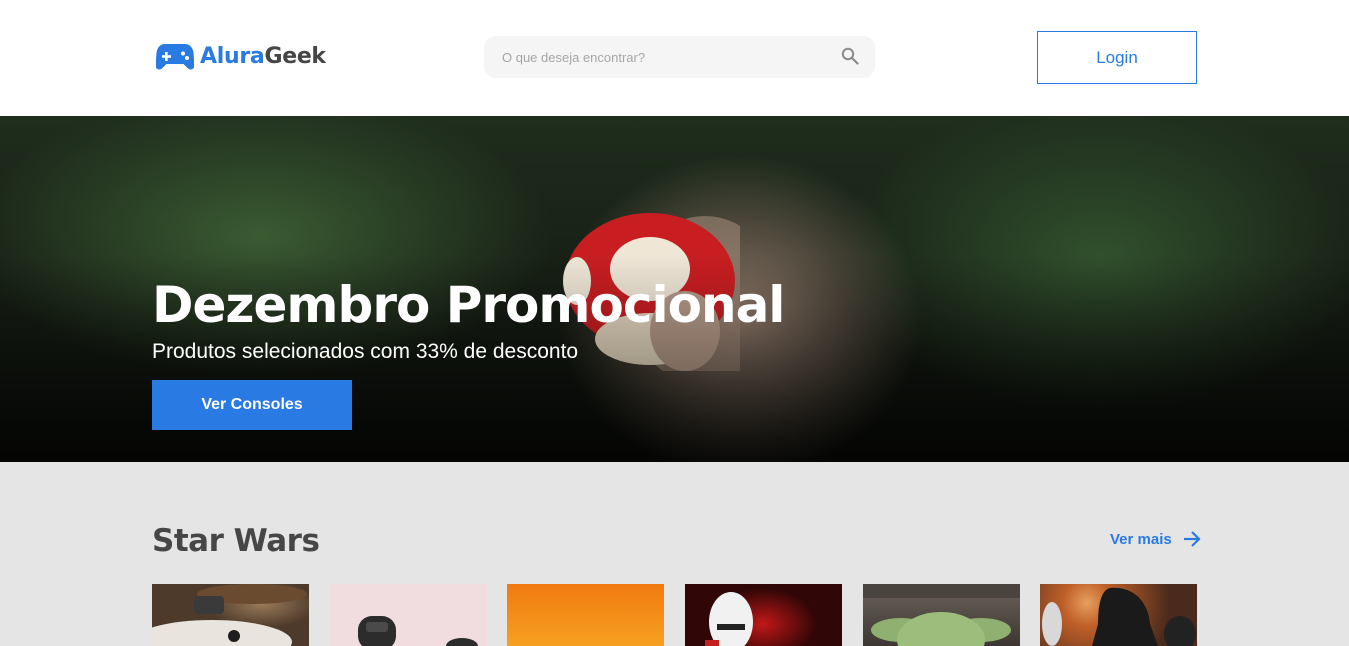 Image resolution: width=1349 pixels, height=646 pixels. I want to click on login-button: Login, so click(1117, 57).